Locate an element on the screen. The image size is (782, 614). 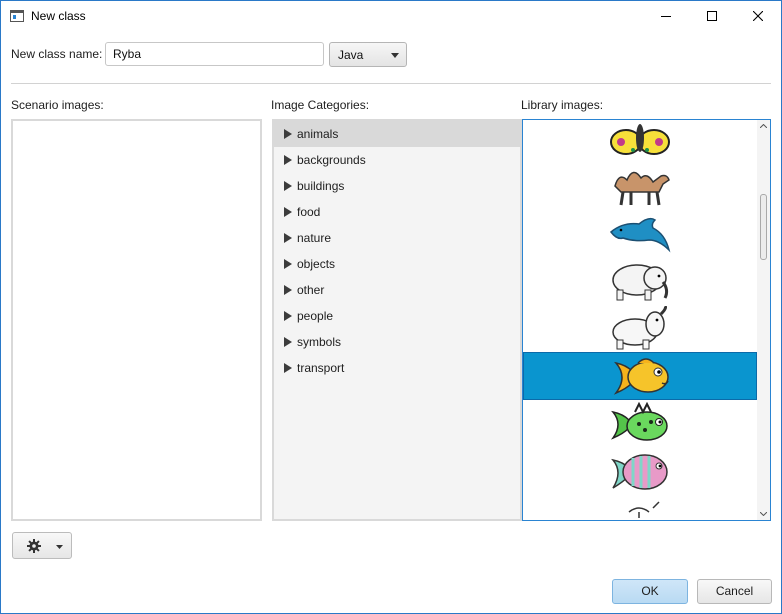
category-label: buildings is located at coordinates (321, 186).